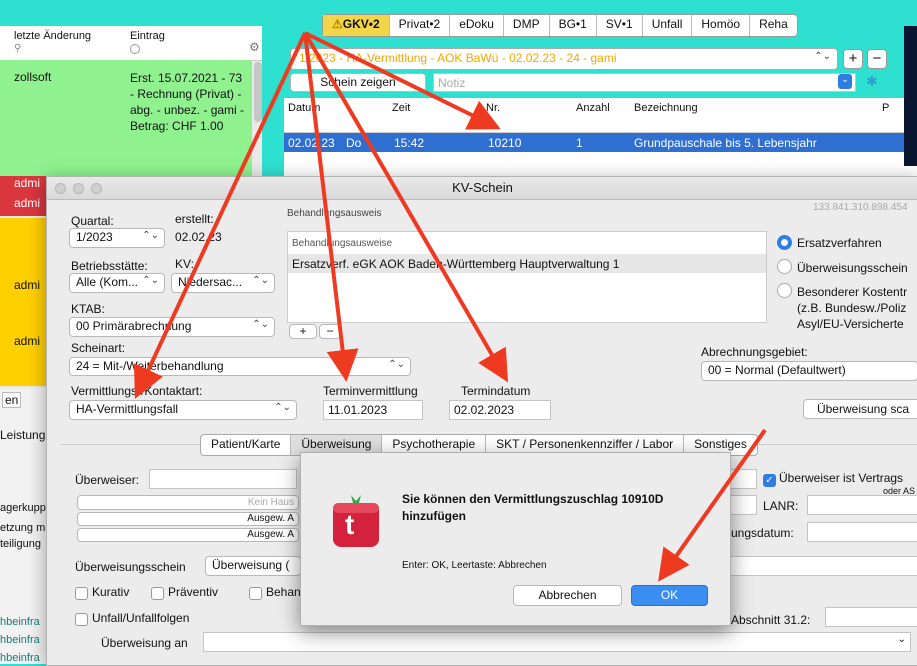  What do you see at coordinates (150, 366) in the screenshot?
I see `scheinart-value: 24 = Mit-/Weiterbehandlung` at bounding box center [150, 366].